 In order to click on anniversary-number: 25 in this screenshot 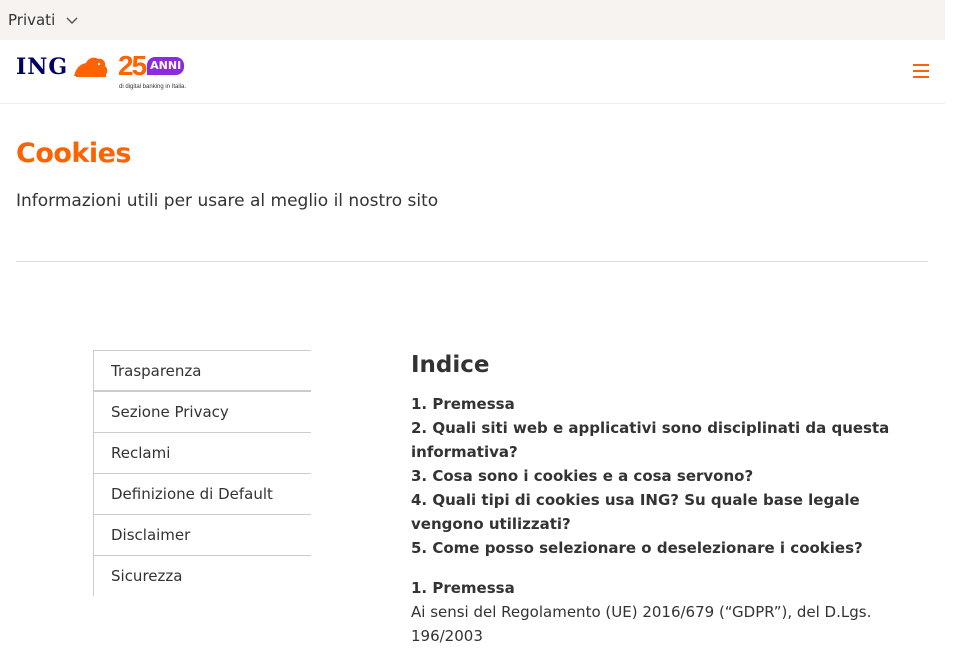, I will do `click(132, 65)`.